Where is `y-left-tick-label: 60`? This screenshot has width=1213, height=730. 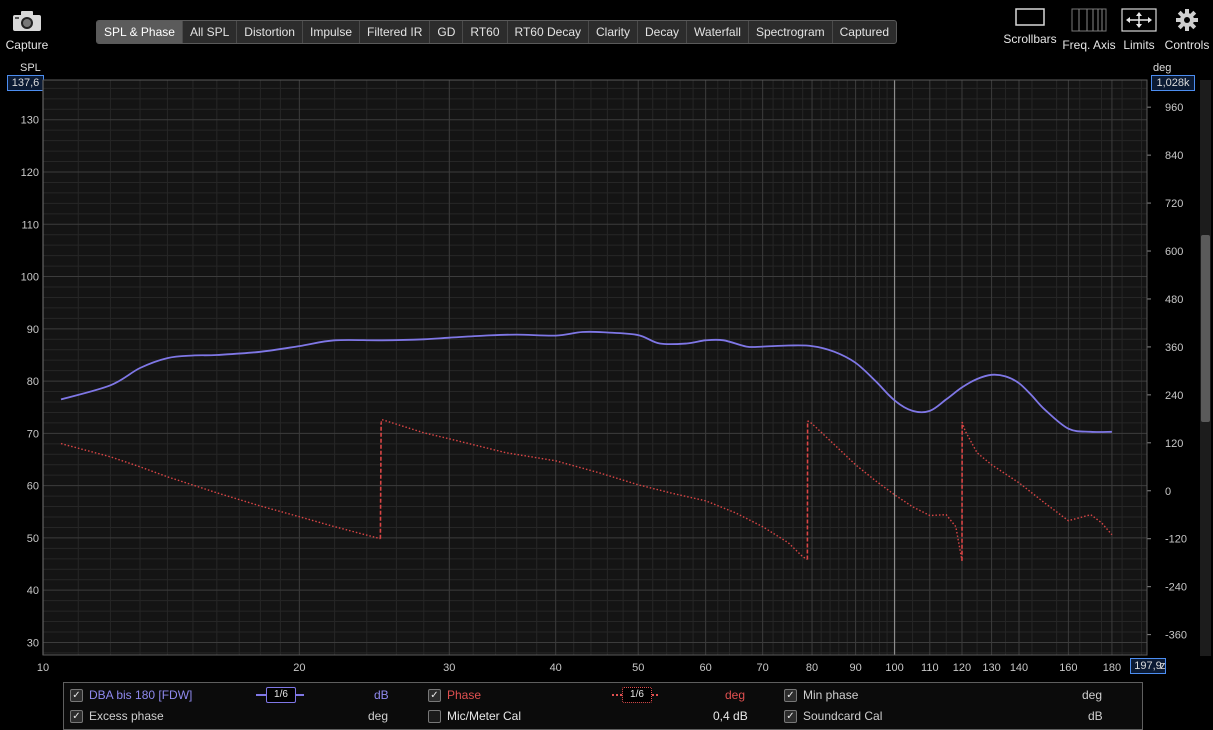 y-left-tick-label: 60 is located at coordinates (33, 487).